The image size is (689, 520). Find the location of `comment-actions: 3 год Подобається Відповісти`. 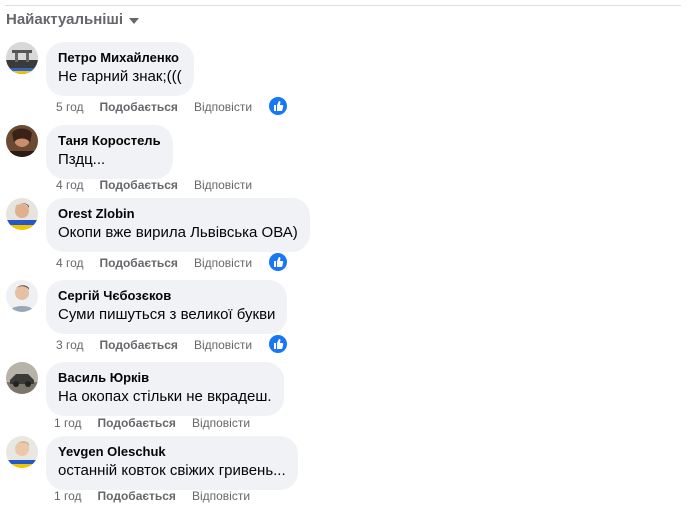

comment-actions: 3 год Подобається Відповісти is located at coordinates (154, 345).